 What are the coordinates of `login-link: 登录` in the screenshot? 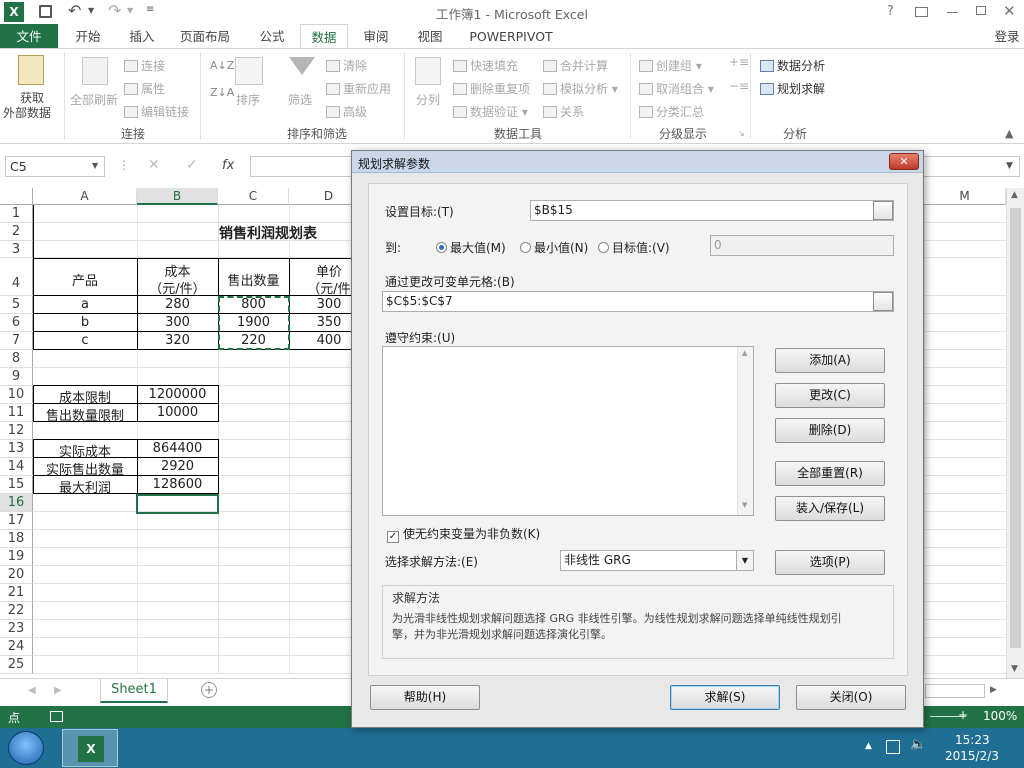 It's located at (1007, 36).